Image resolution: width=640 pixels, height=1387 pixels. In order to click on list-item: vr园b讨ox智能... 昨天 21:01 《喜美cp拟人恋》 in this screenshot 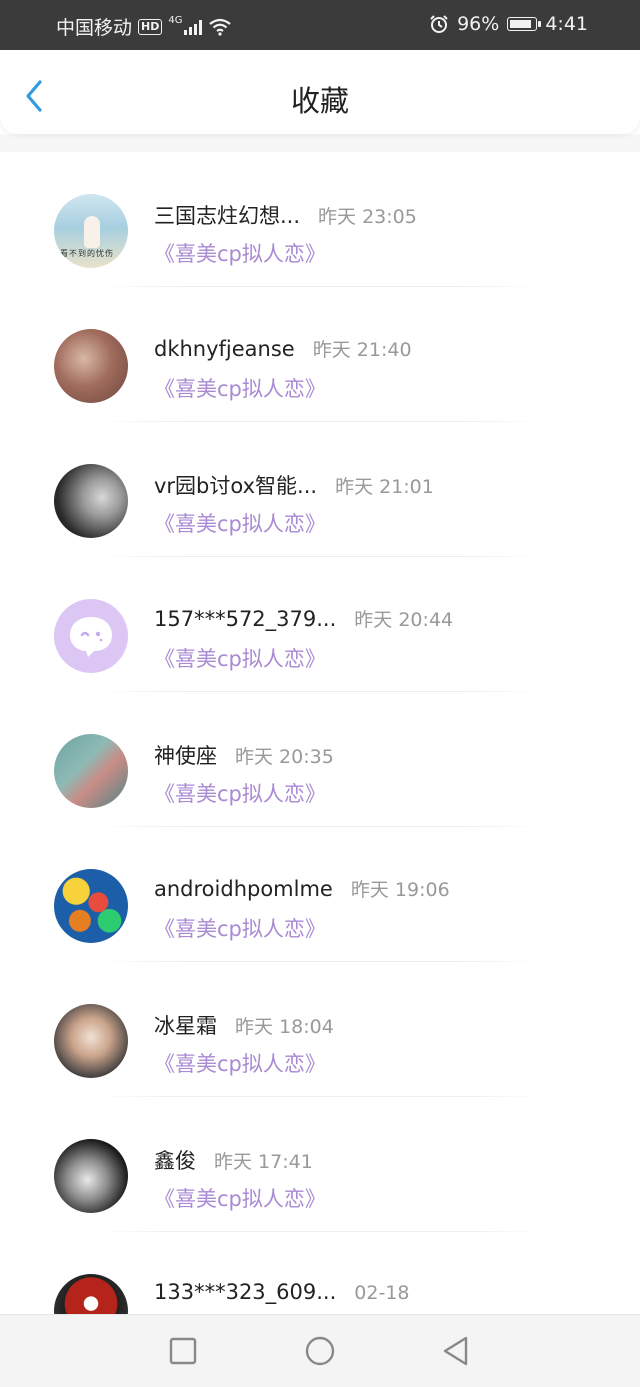, I will do `click(320, 489)`.